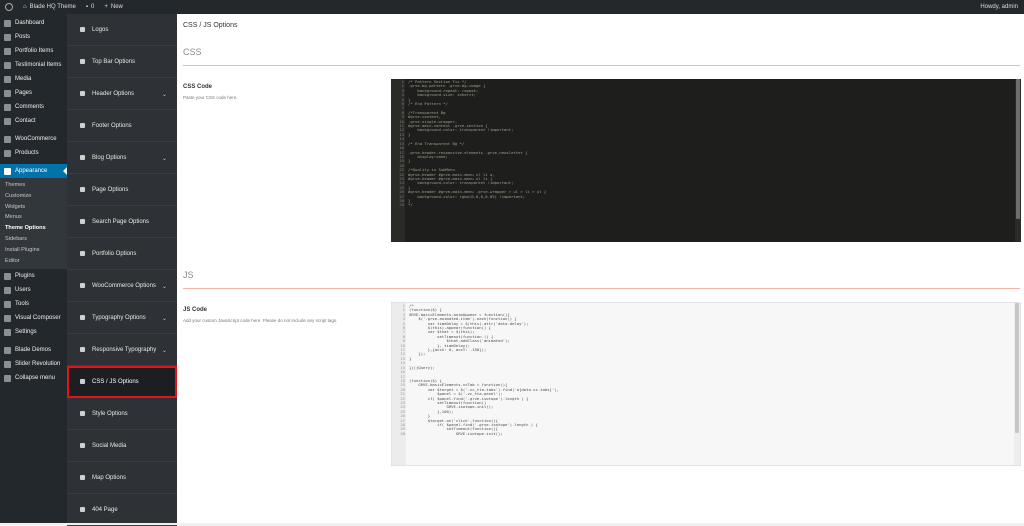 This screenshot has height=526, width=1024. What do you see at coordinates (122, 254) in the screenshot?
I see `options-tab-portfolio-options: Portfolio Options` at bounding box center [122, 254].